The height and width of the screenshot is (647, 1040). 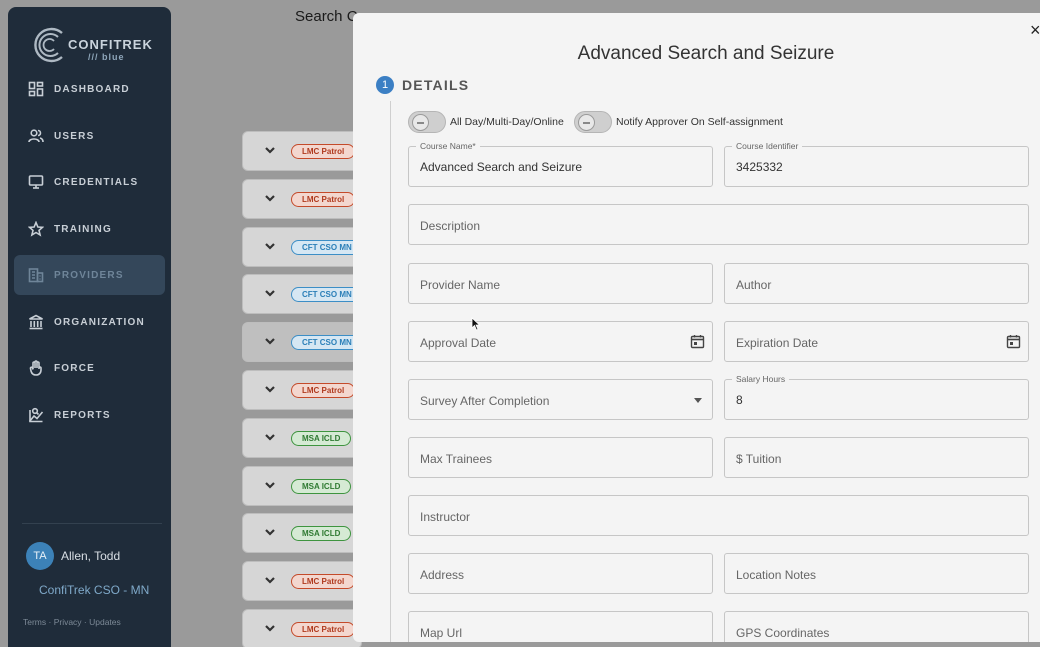 What do you see at coordinates (1035, 30) in the screenshot?
I see `close-icon: ×` at bounding box center [1035, 30].